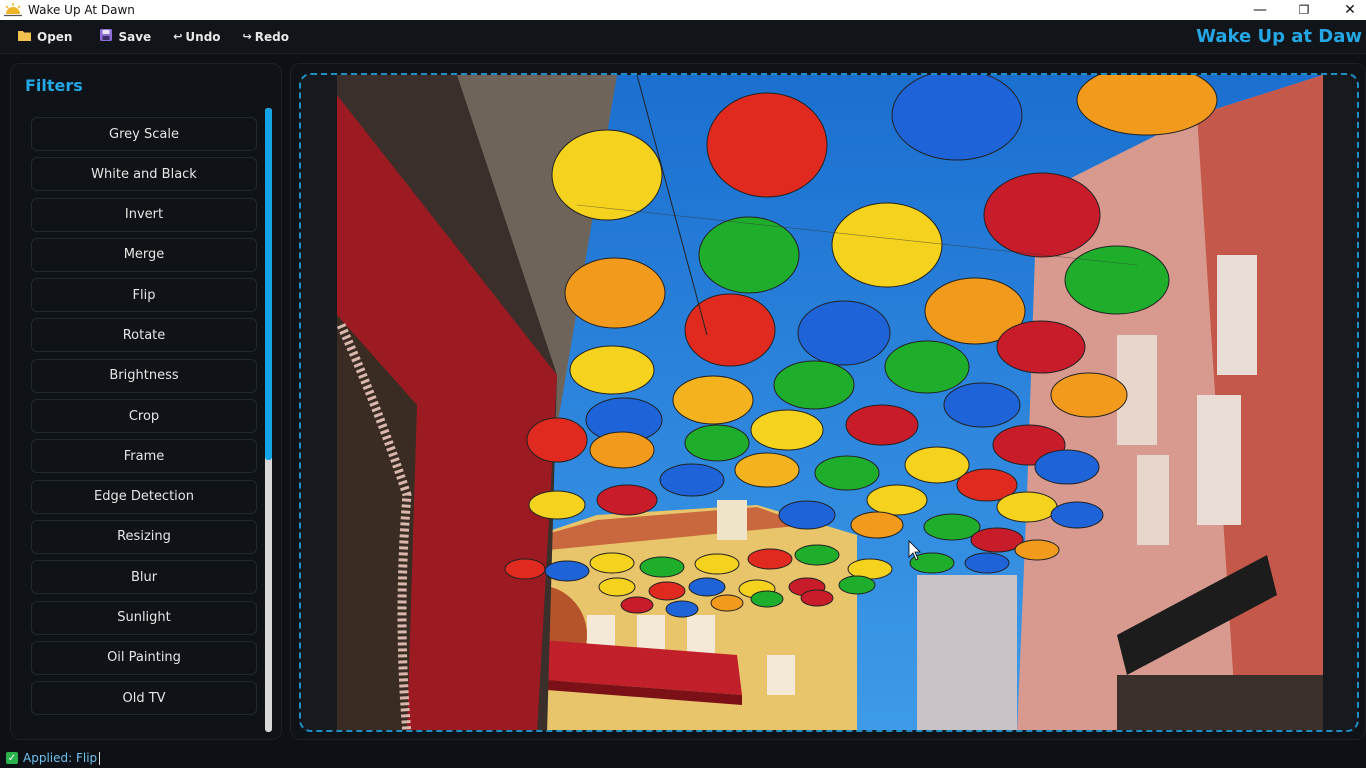 The height and width of the screenshot is (768, 1366). I want to click on filters-scrollbar, so click(268, 420).